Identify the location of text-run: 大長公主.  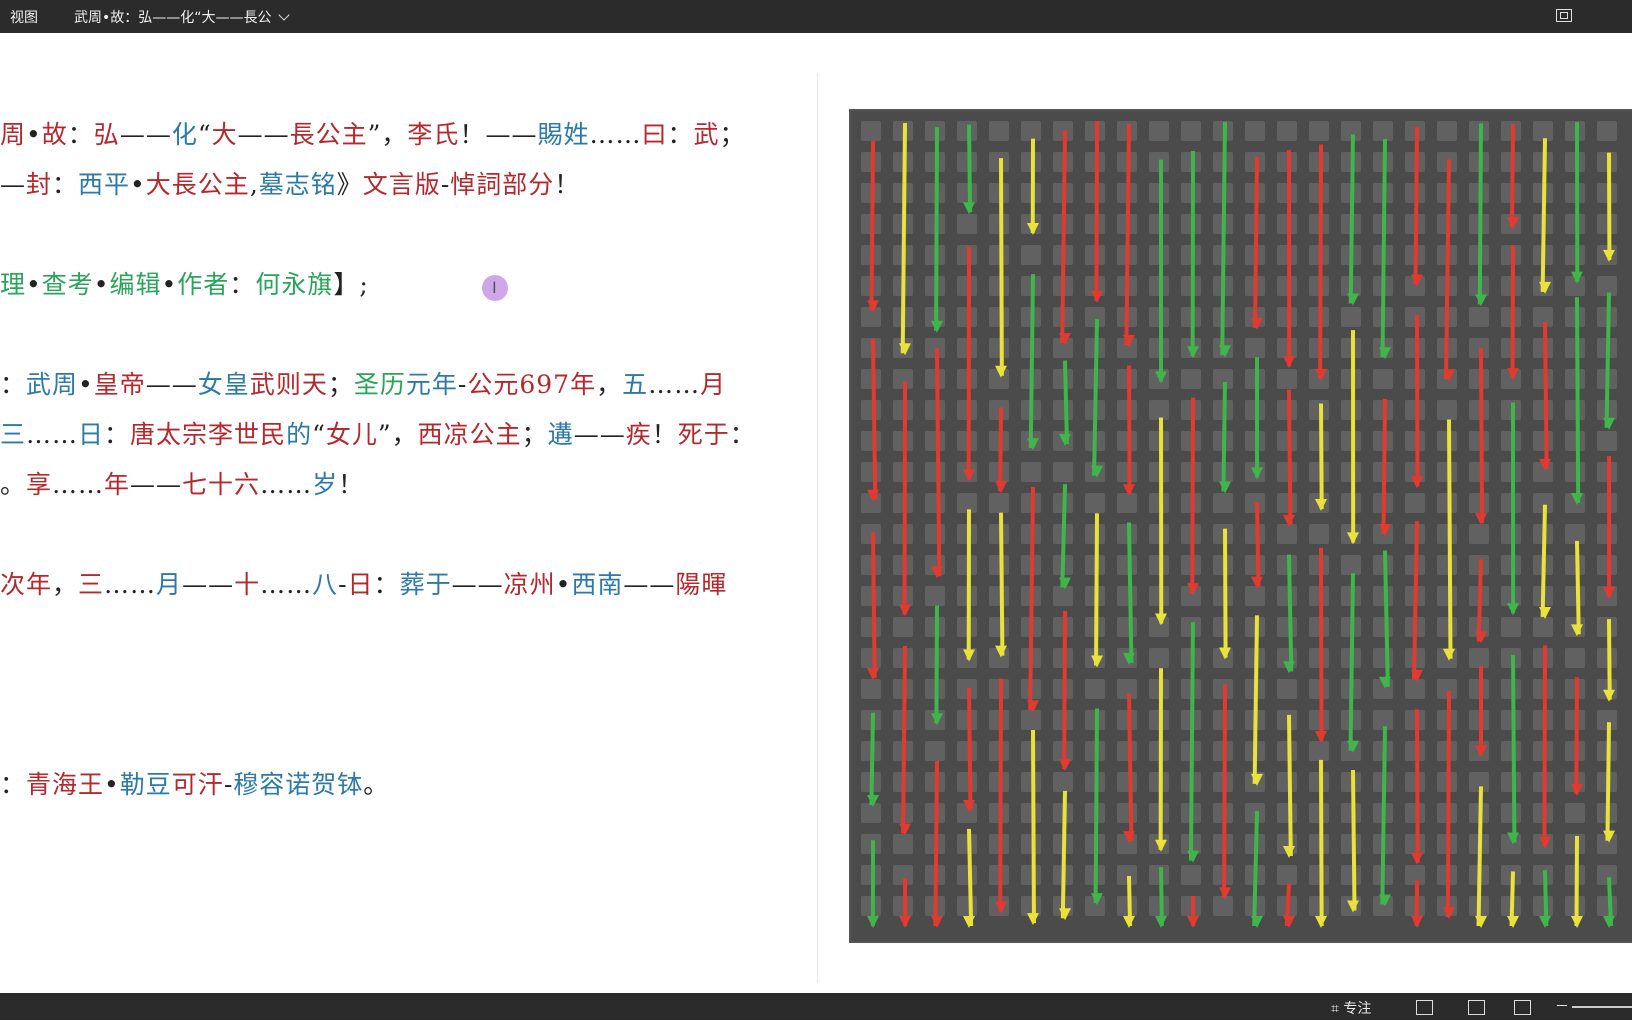
(197, 184).